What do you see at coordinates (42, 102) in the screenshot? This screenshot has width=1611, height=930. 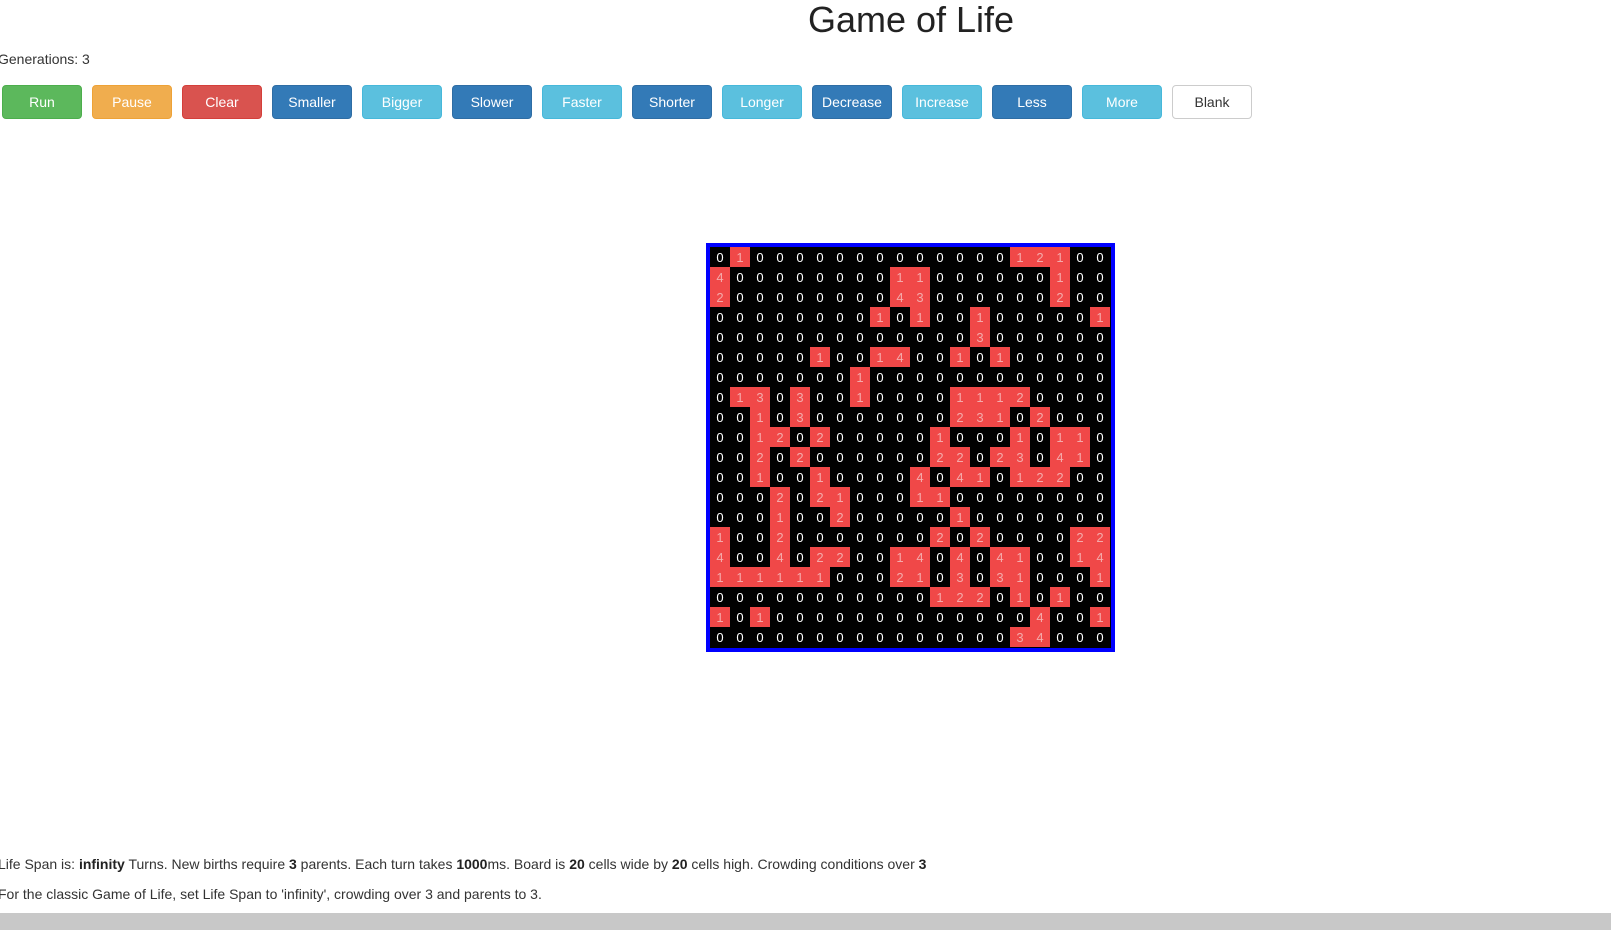 I see `run-button: Run` at bounding box center [42, 102].